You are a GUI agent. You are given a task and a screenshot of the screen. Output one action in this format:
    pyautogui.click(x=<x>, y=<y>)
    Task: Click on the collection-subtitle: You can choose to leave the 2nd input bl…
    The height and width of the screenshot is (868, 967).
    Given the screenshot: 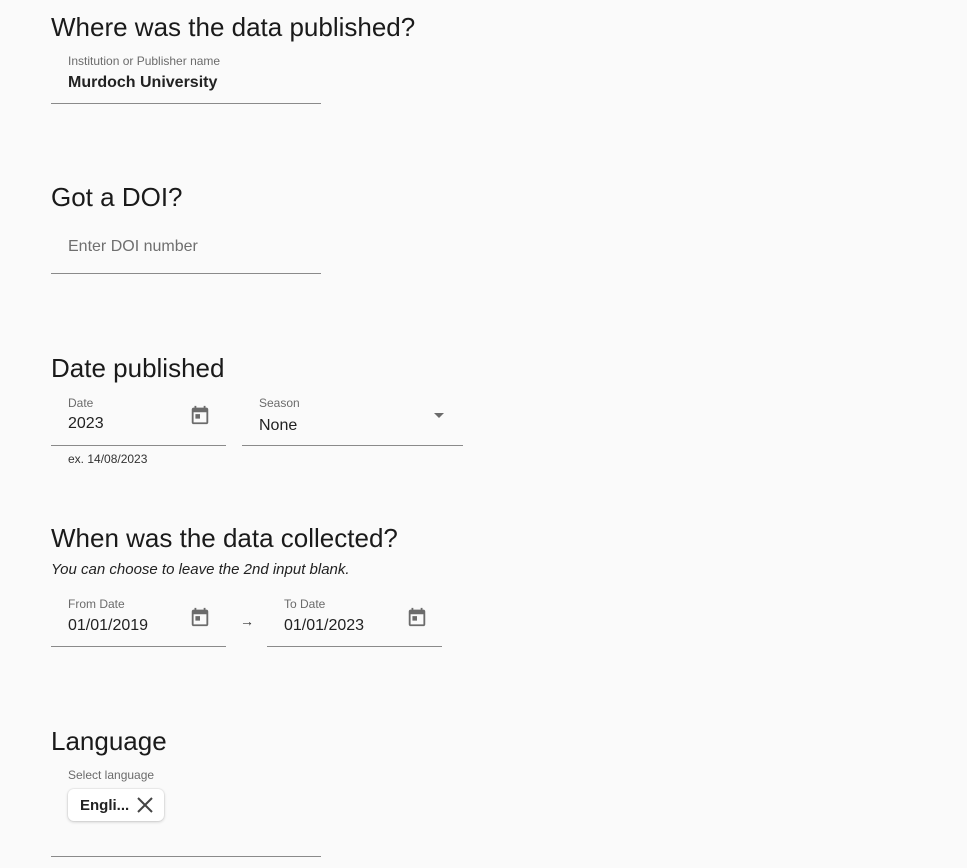 What is the action you would take?
    pyautogui.click(x=200, y=569)
    